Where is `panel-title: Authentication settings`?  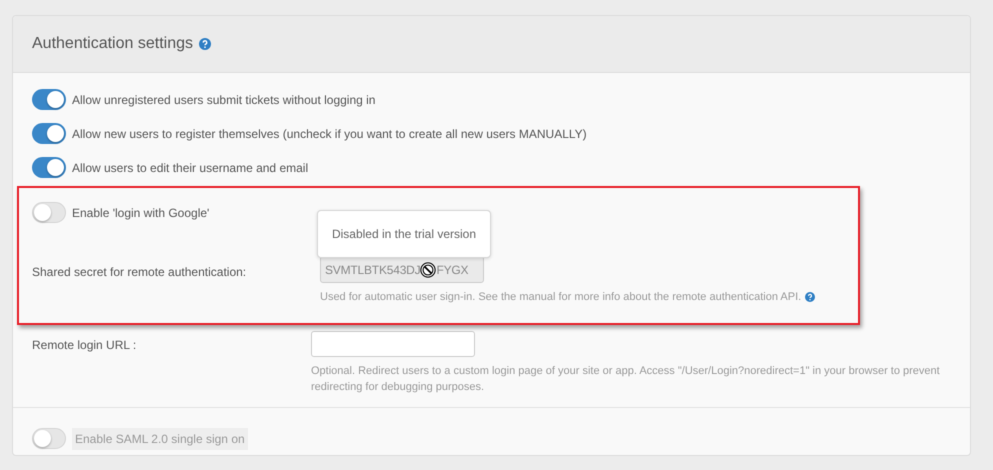 panel-title: Authentication settings is located at coordinates (112, 44).